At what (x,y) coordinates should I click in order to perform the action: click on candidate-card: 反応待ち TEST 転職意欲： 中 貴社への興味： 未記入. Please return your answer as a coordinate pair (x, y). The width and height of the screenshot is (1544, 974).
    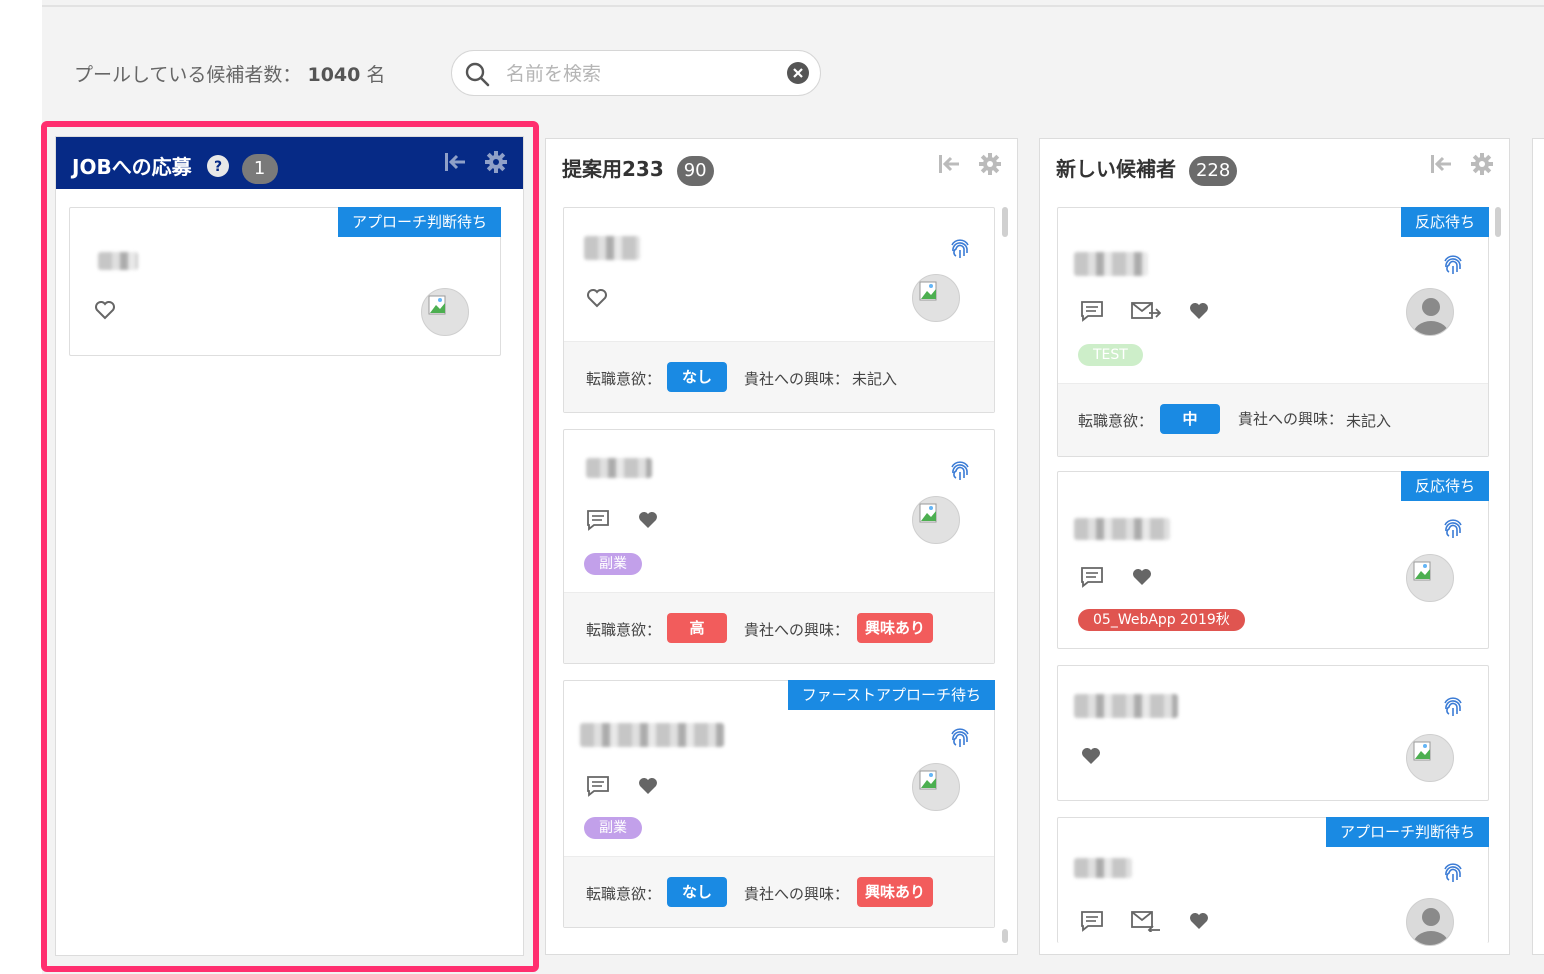
    Looking at the image, I should click on (1273, 332).